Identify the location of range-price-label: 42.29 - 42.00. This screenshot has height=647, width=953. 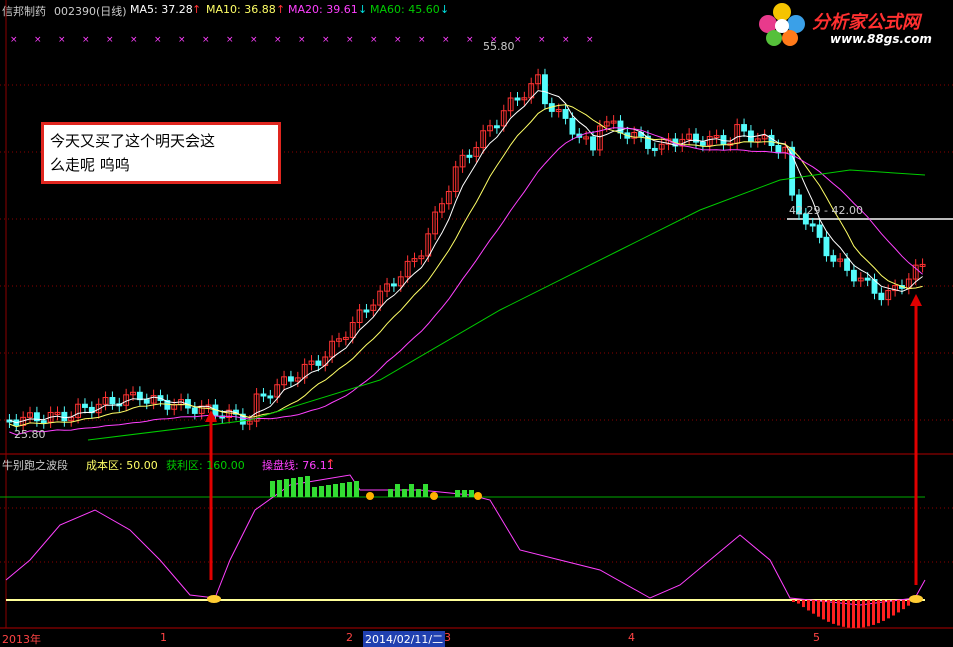
(826, 210).